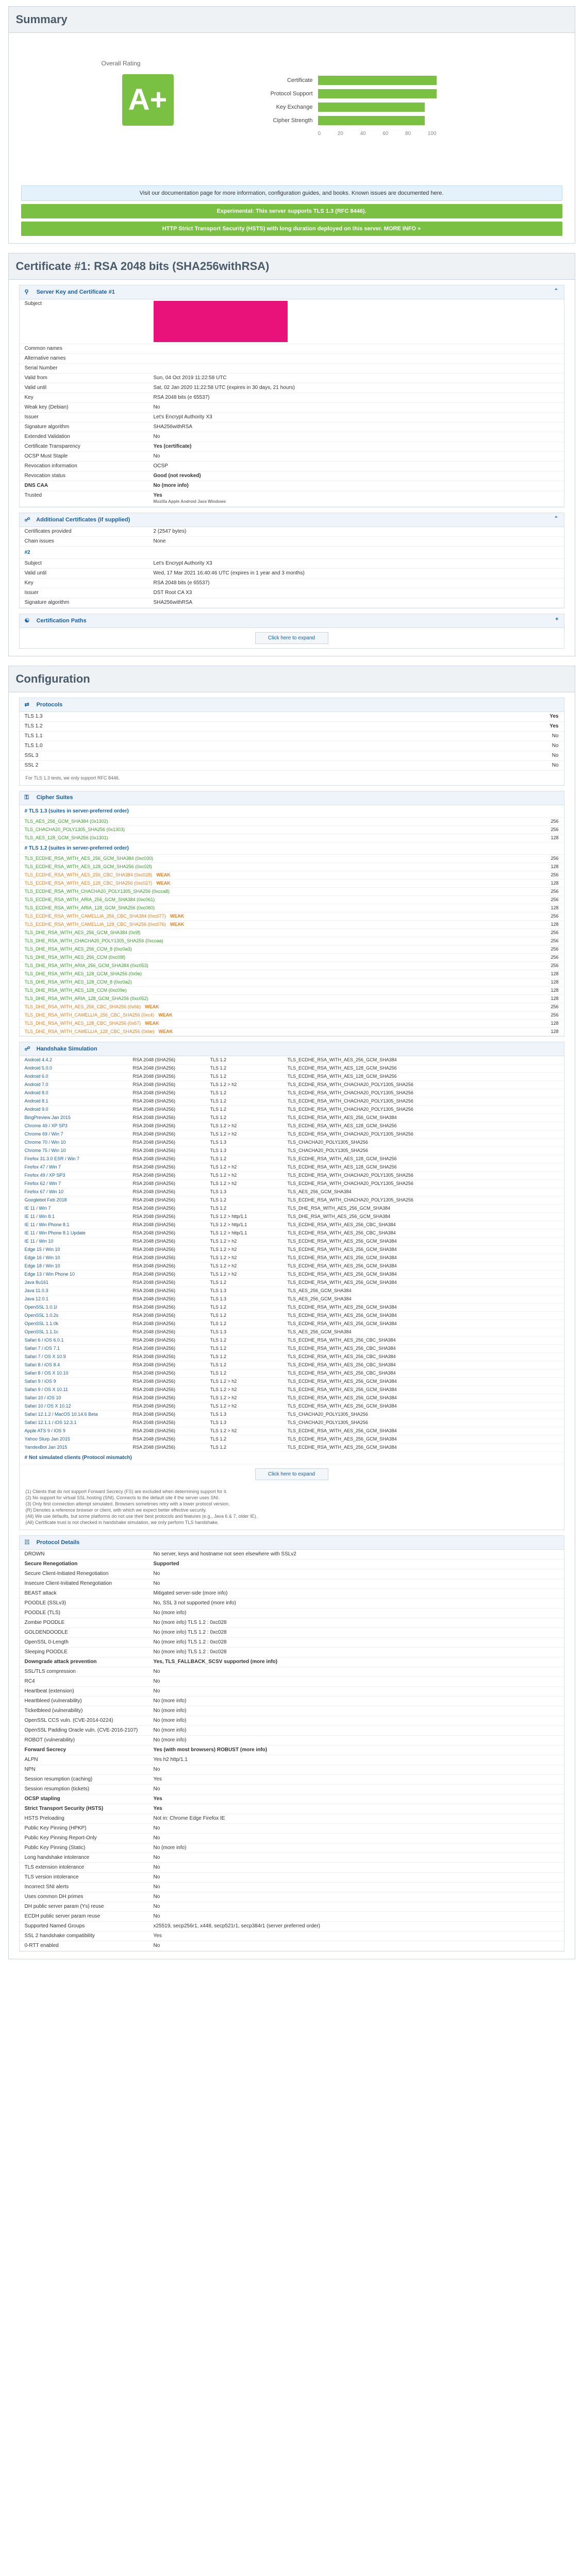 The height and width of the screenshot is (2576, 583). Describe the element at coordinates (73, 1266) in the screenshot. I see `handshake-client: Edge 18 / Win 10` at that location.